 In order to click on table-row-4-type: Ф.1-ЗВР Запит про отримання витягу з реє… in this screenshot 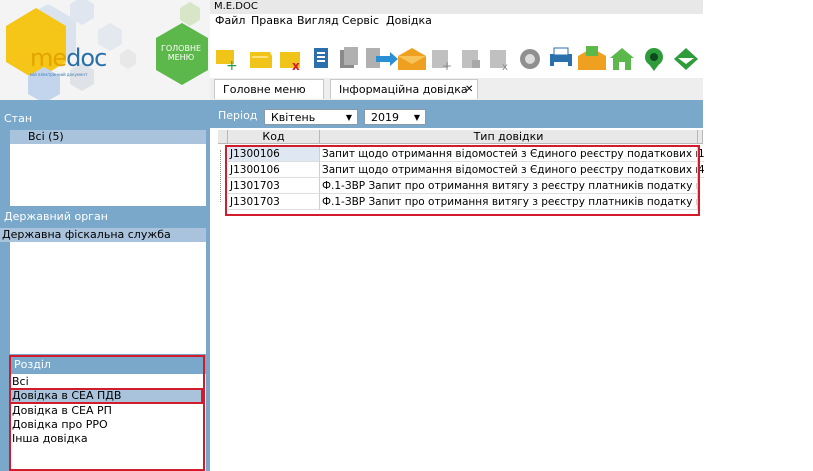, I will do `click(509, 202)`.